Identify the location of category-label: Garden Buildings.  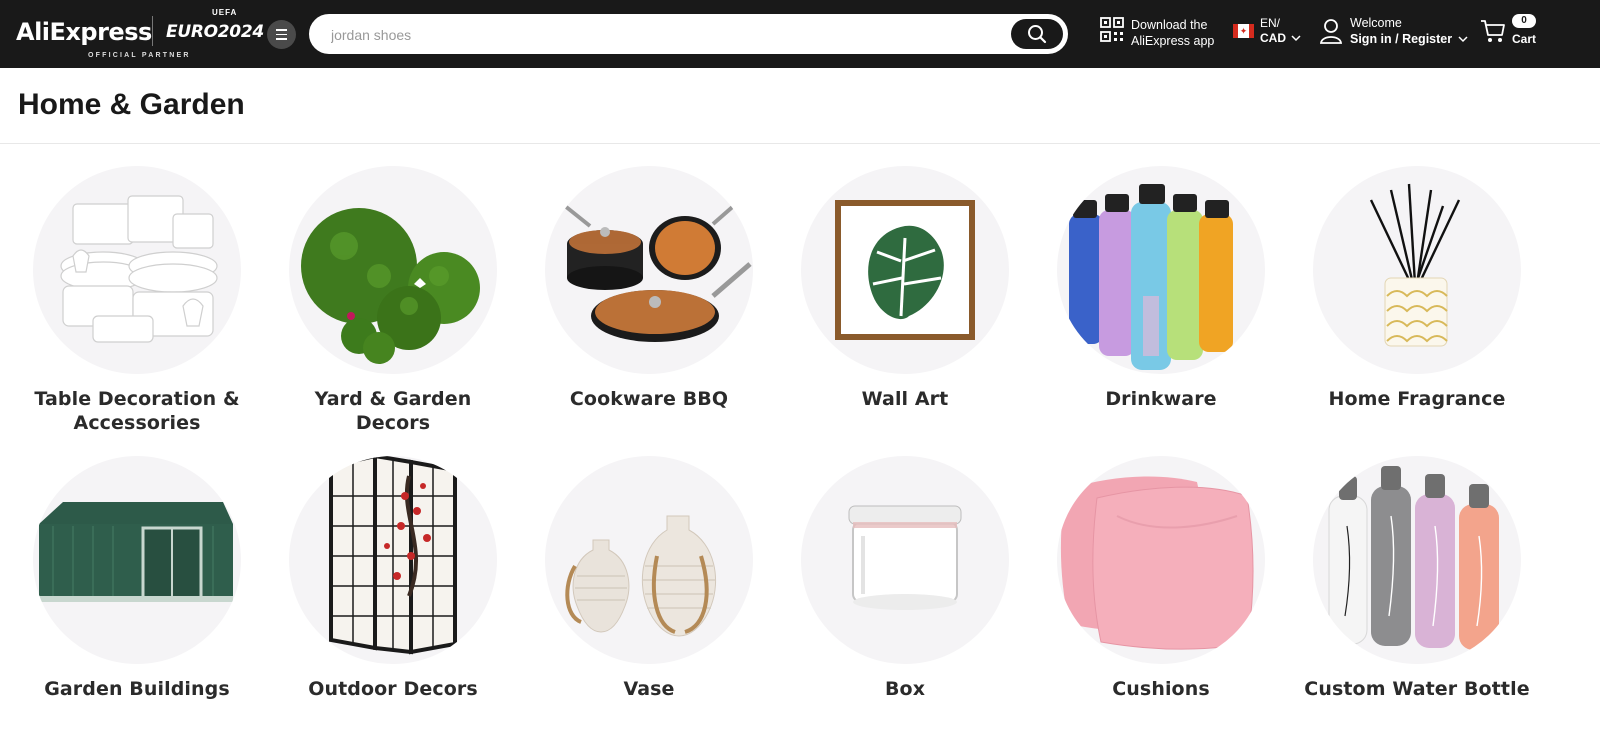
(137, 689).